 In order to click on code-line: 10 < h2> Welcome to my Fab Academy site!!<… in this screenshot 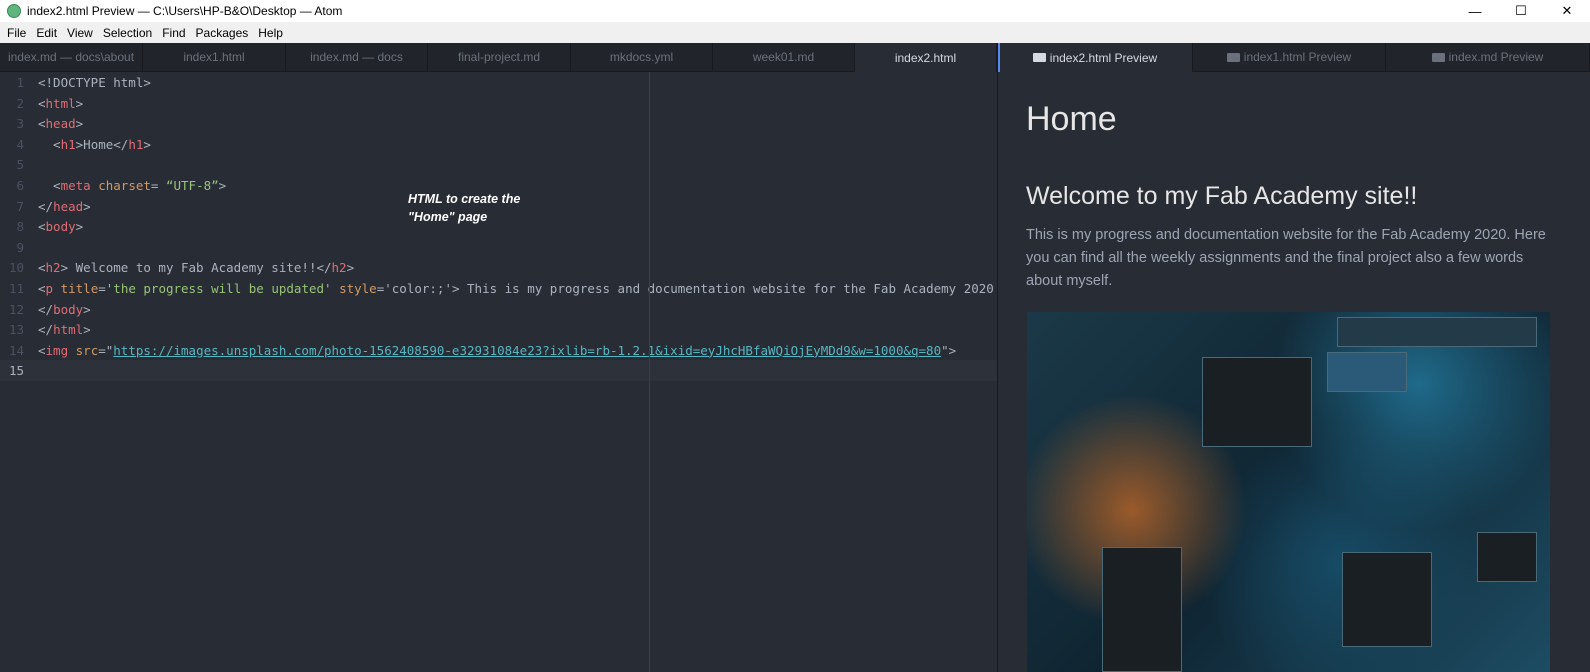, I will do `click(498, 267)`.